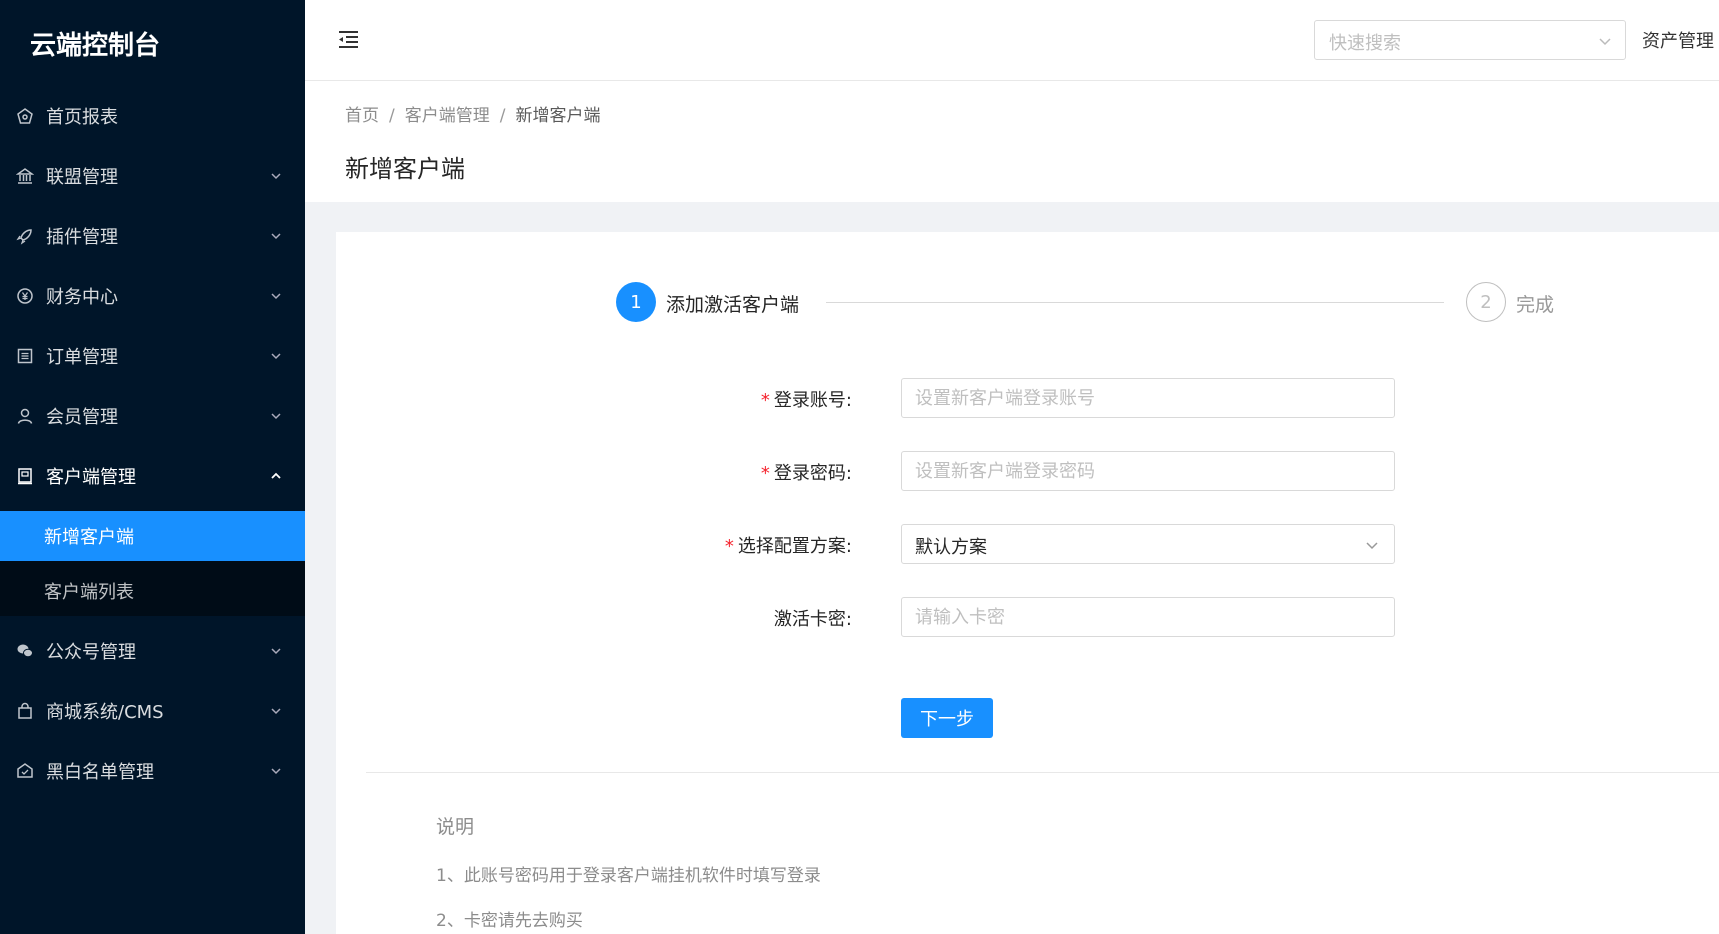  What do you see at coordinates (91, 652) in the screenshot?
I see `sidebar-item-label: 公众号管理` at bounding box center [91, 652].